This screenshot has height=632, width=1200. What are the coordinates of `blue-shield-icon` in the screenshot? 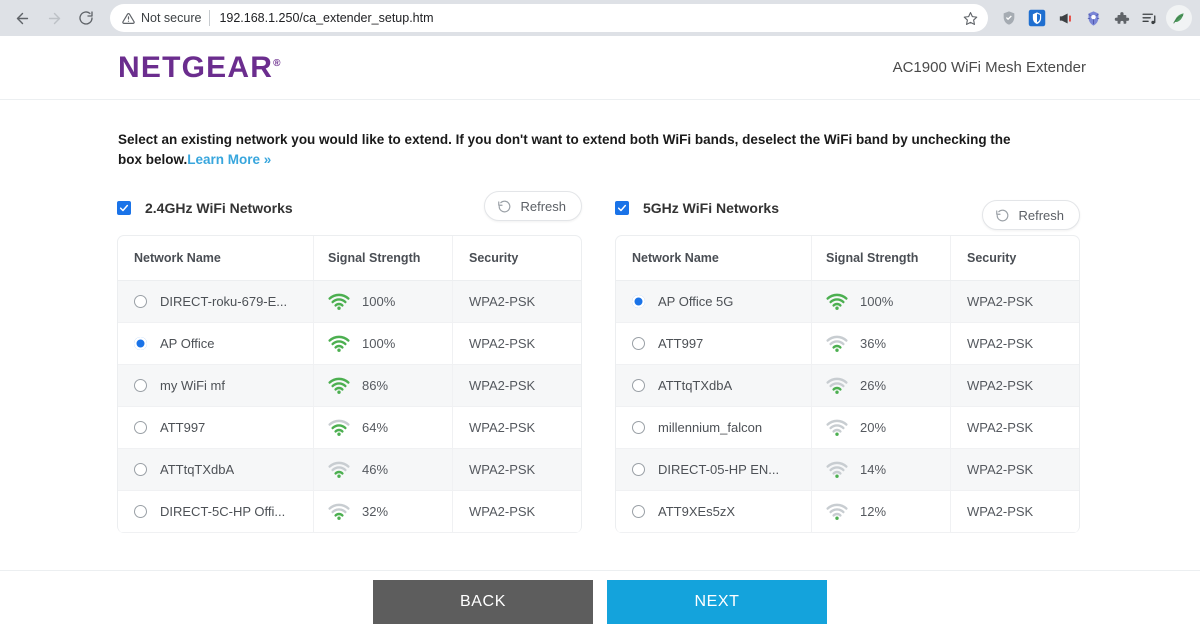 It's located at (1037, 18).